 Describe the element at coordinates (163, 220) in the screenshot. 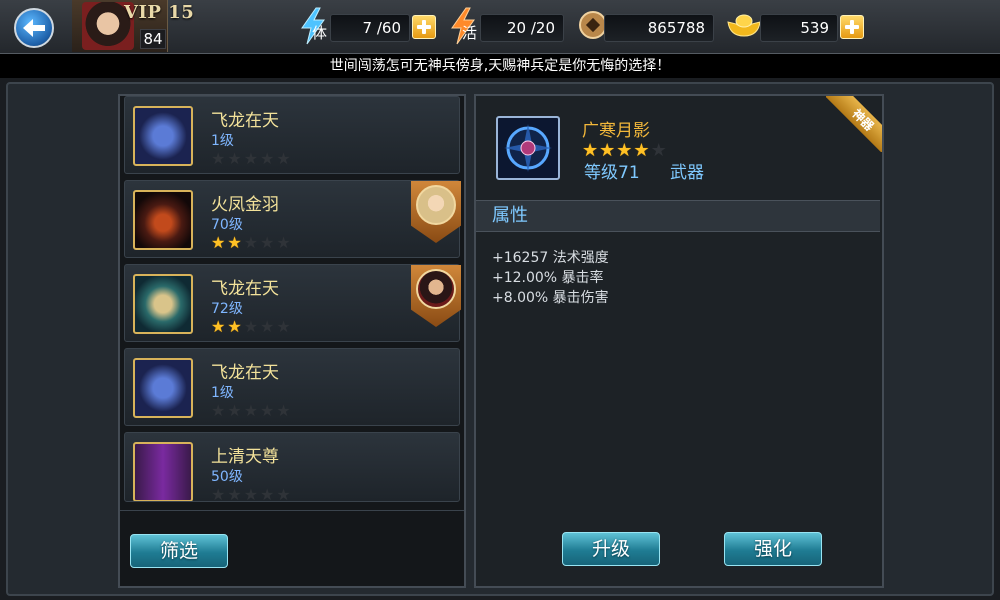

I see `weapon-phoenix-icon` at that location.